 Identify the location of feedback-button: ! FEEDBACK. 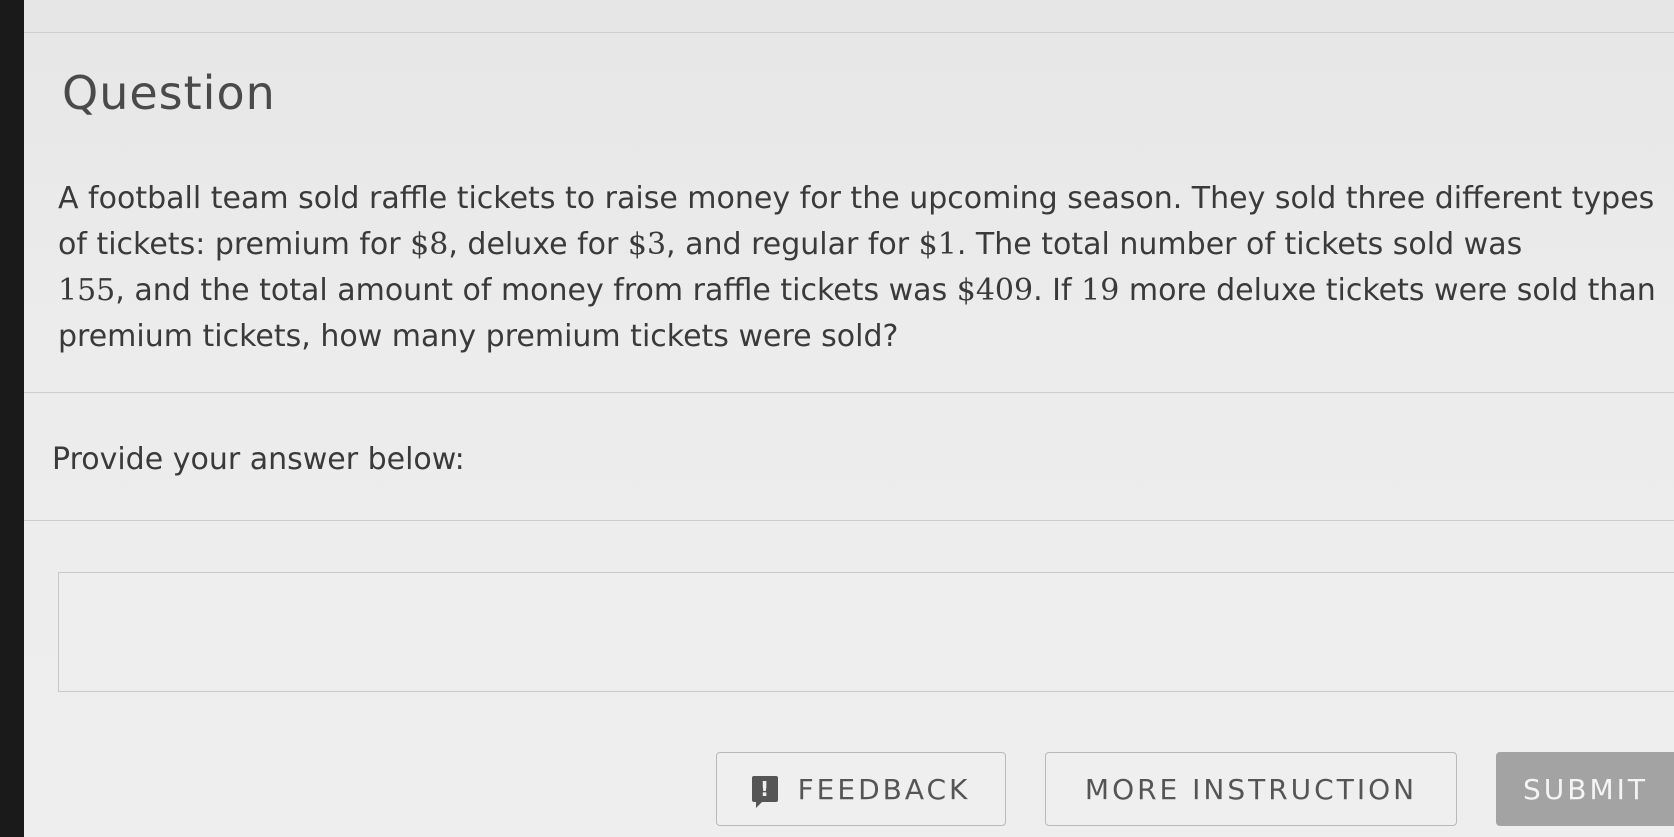
(861, 789).